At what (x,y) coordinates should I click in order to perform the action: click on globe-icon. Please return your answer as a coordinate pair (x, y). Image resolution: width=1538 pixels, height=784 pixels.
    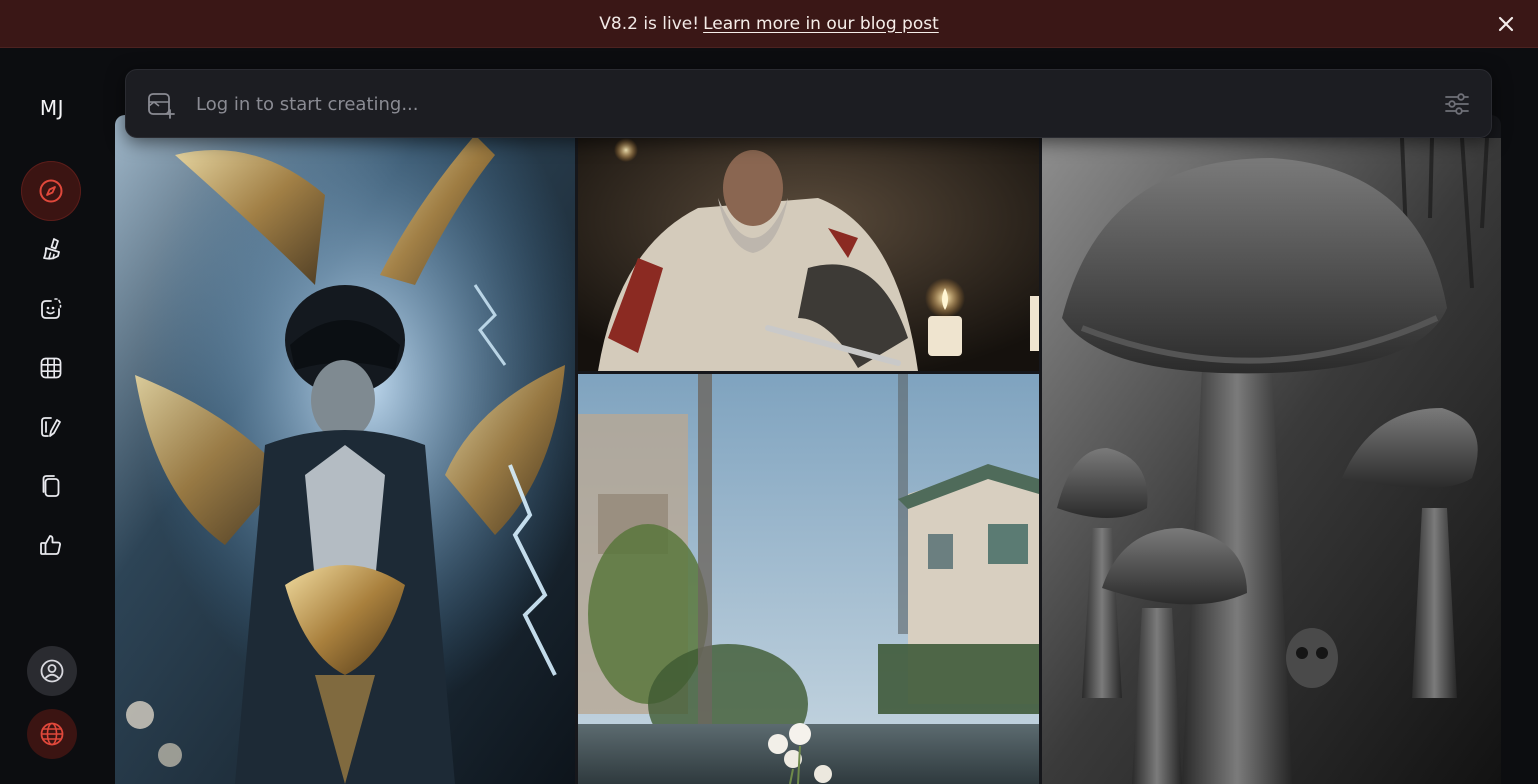
    Looking at the image, I should click on (52, 734).